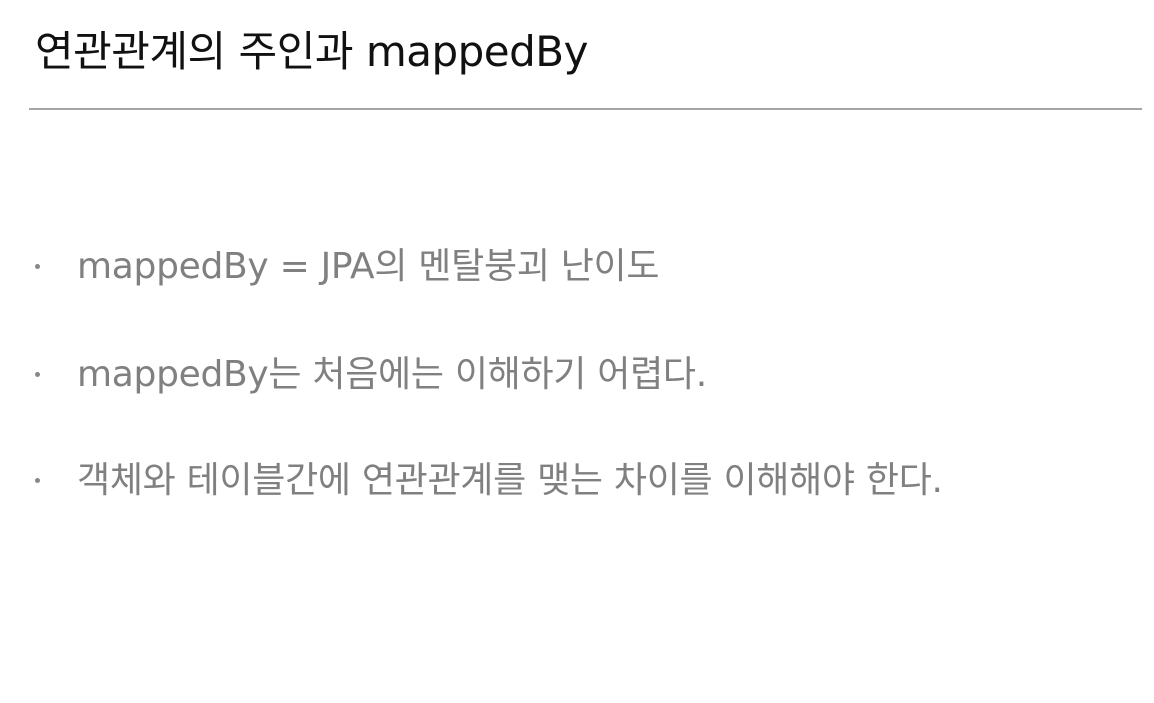 The width and height of the screenshot is (1154, 703). What do you see at coordinates (368, 266) in the screenshot?
I see `bullet-text: mappedBy = JPA의 멘탈붕괴 난이도` at bounding box center [368, 266].